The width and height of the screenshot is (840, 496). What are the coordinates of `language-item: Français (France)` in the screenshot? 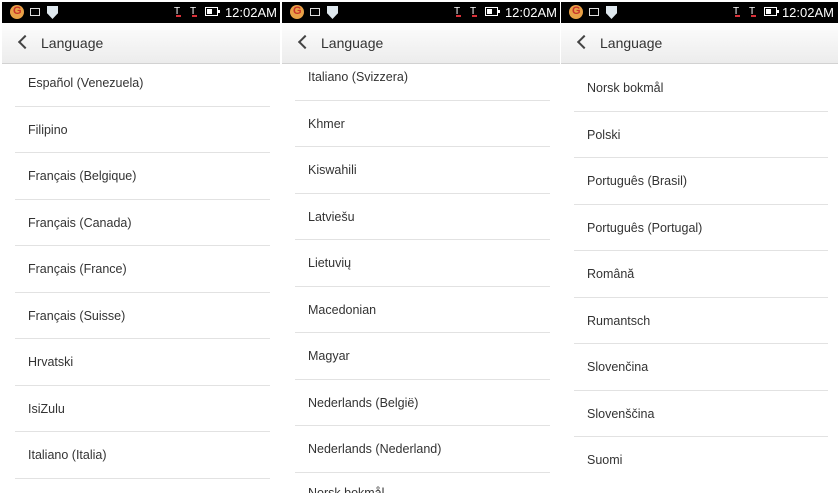 It's located at (142, 269).